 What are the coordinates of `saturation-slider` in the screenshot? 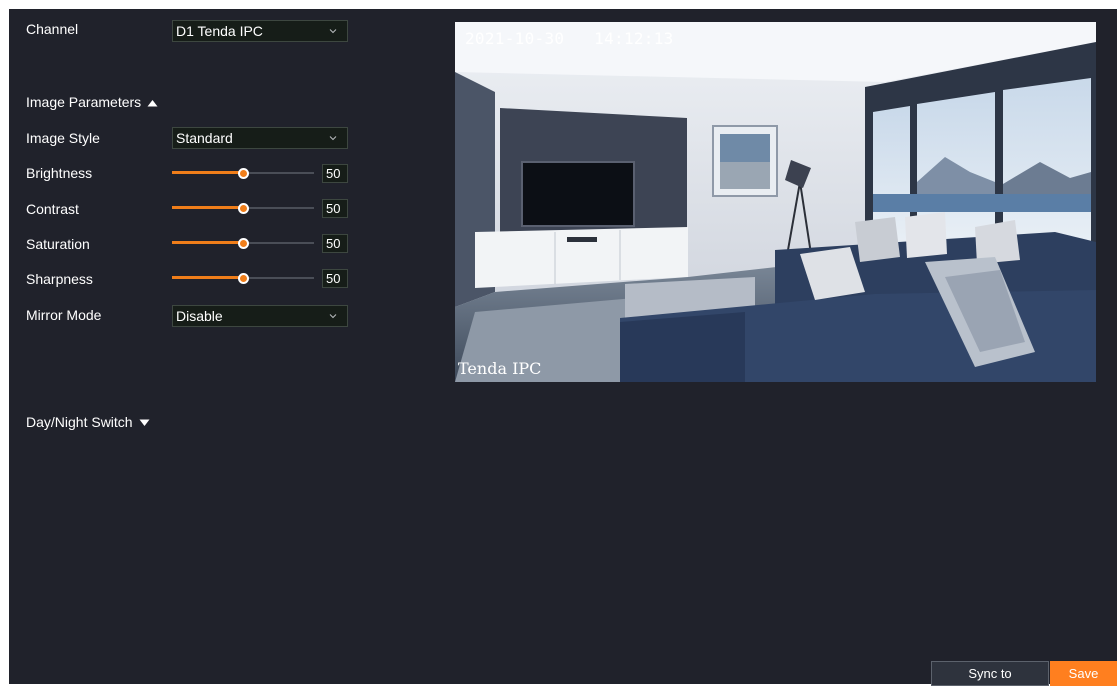 It's located at (243, 243).